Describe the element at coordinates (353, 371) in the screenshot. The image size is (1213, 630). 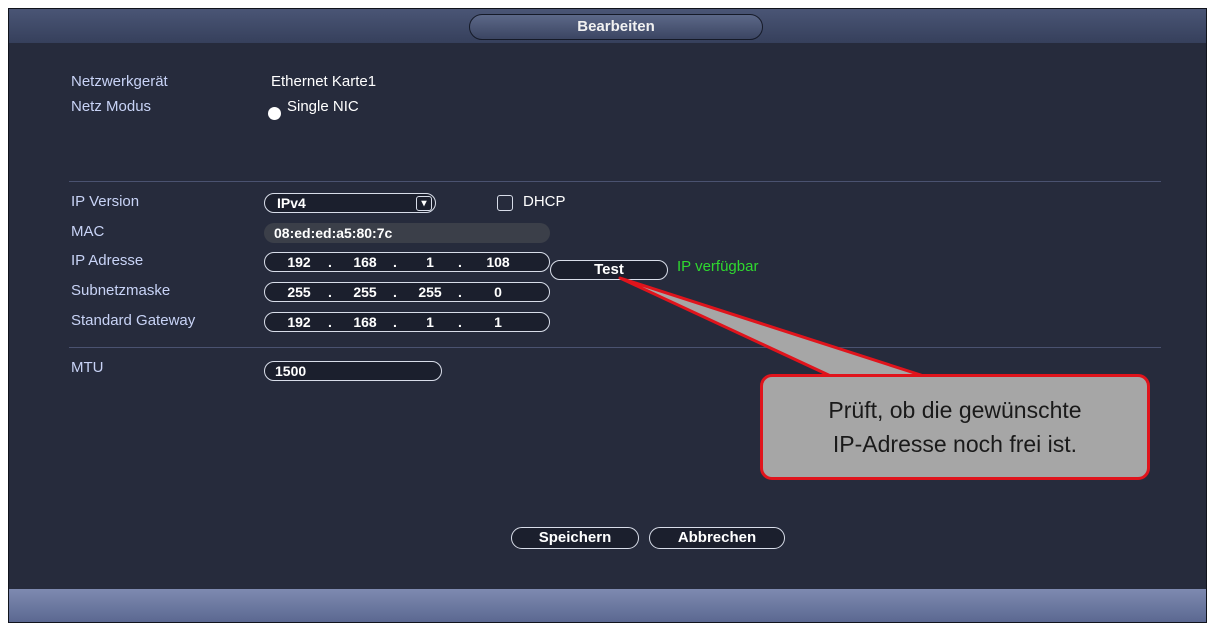
I see `mtu-field: 1500` at that location.